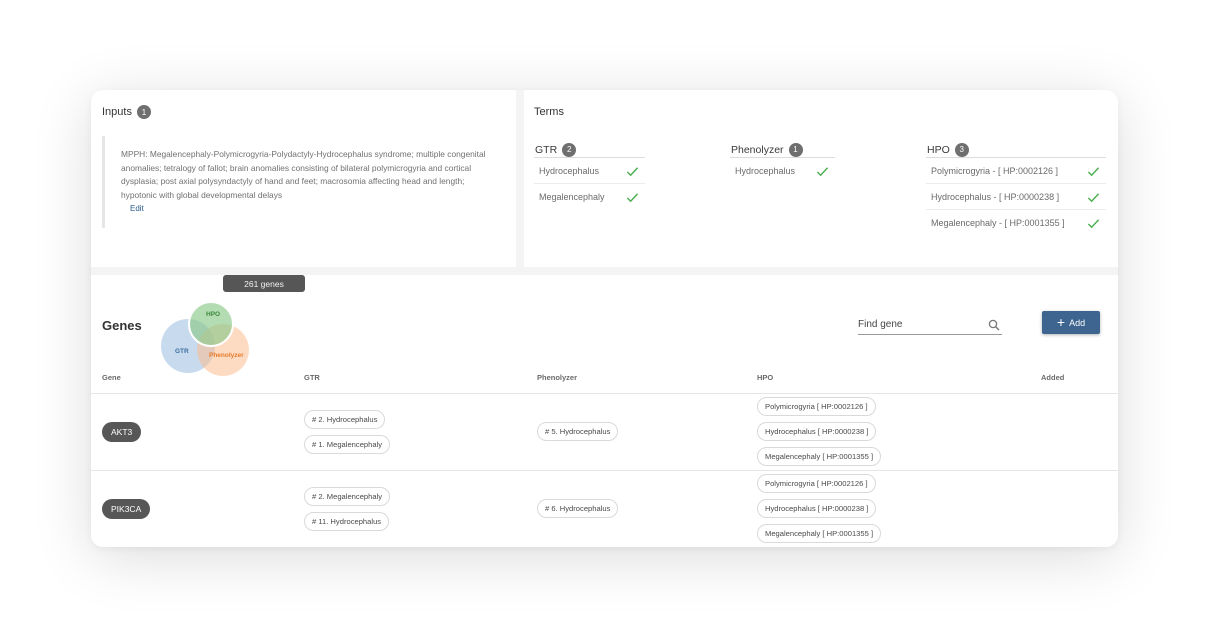 The width and height of the screenshot is (1208, 637). I want to click on add-gene-button-label: Add, so click(1077, 322).